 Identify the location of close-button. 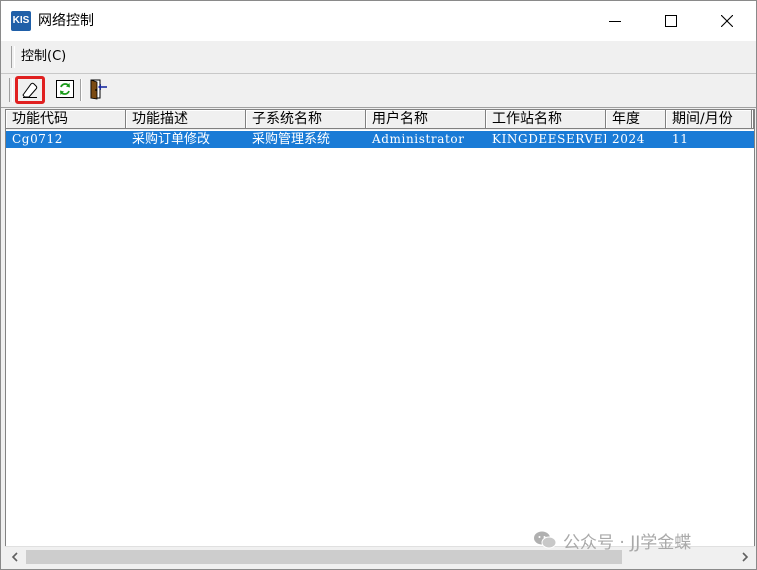
(727, 21).